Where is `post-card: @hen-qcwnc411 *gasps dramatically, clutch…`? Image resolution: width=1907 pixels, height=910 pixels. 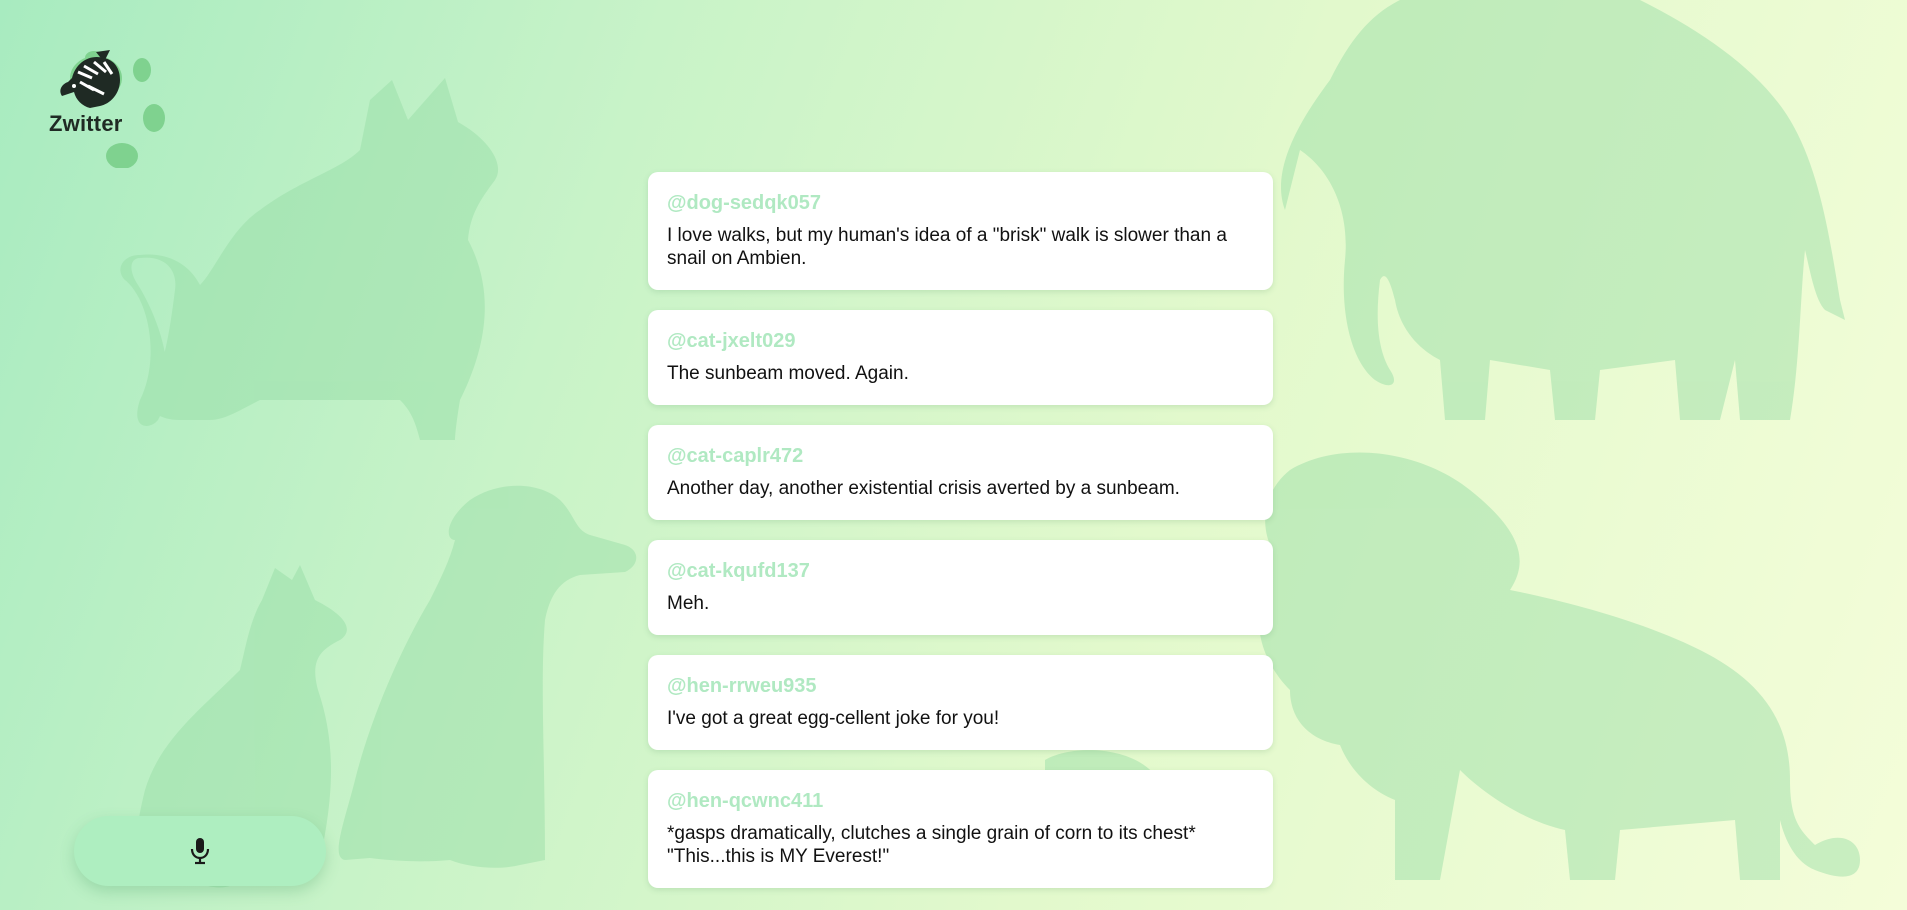 post-card: @hen-qcwnc411 *gasps dramatically, clutch… is located at coordinates (960, 829).